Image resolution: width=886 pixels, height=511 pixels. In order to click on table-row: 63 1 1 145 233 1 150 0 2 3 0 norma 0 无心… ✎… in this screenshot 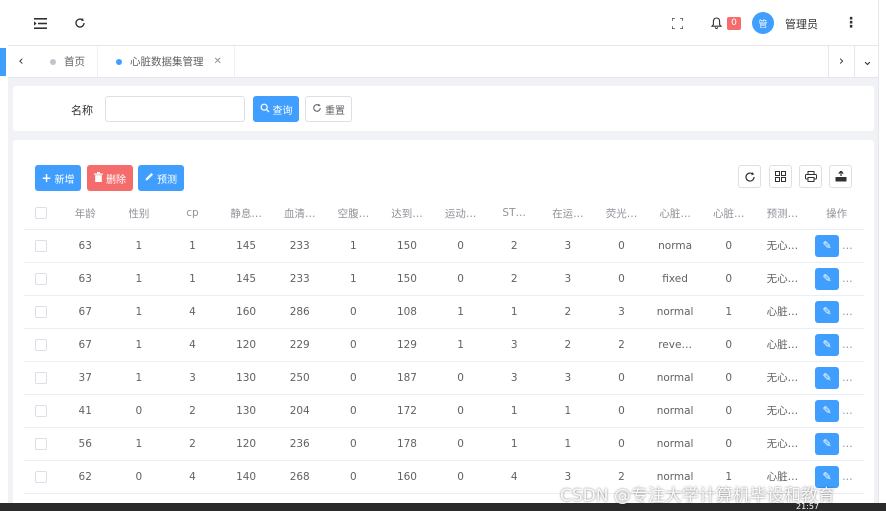, I will do `click(444, 246)`.